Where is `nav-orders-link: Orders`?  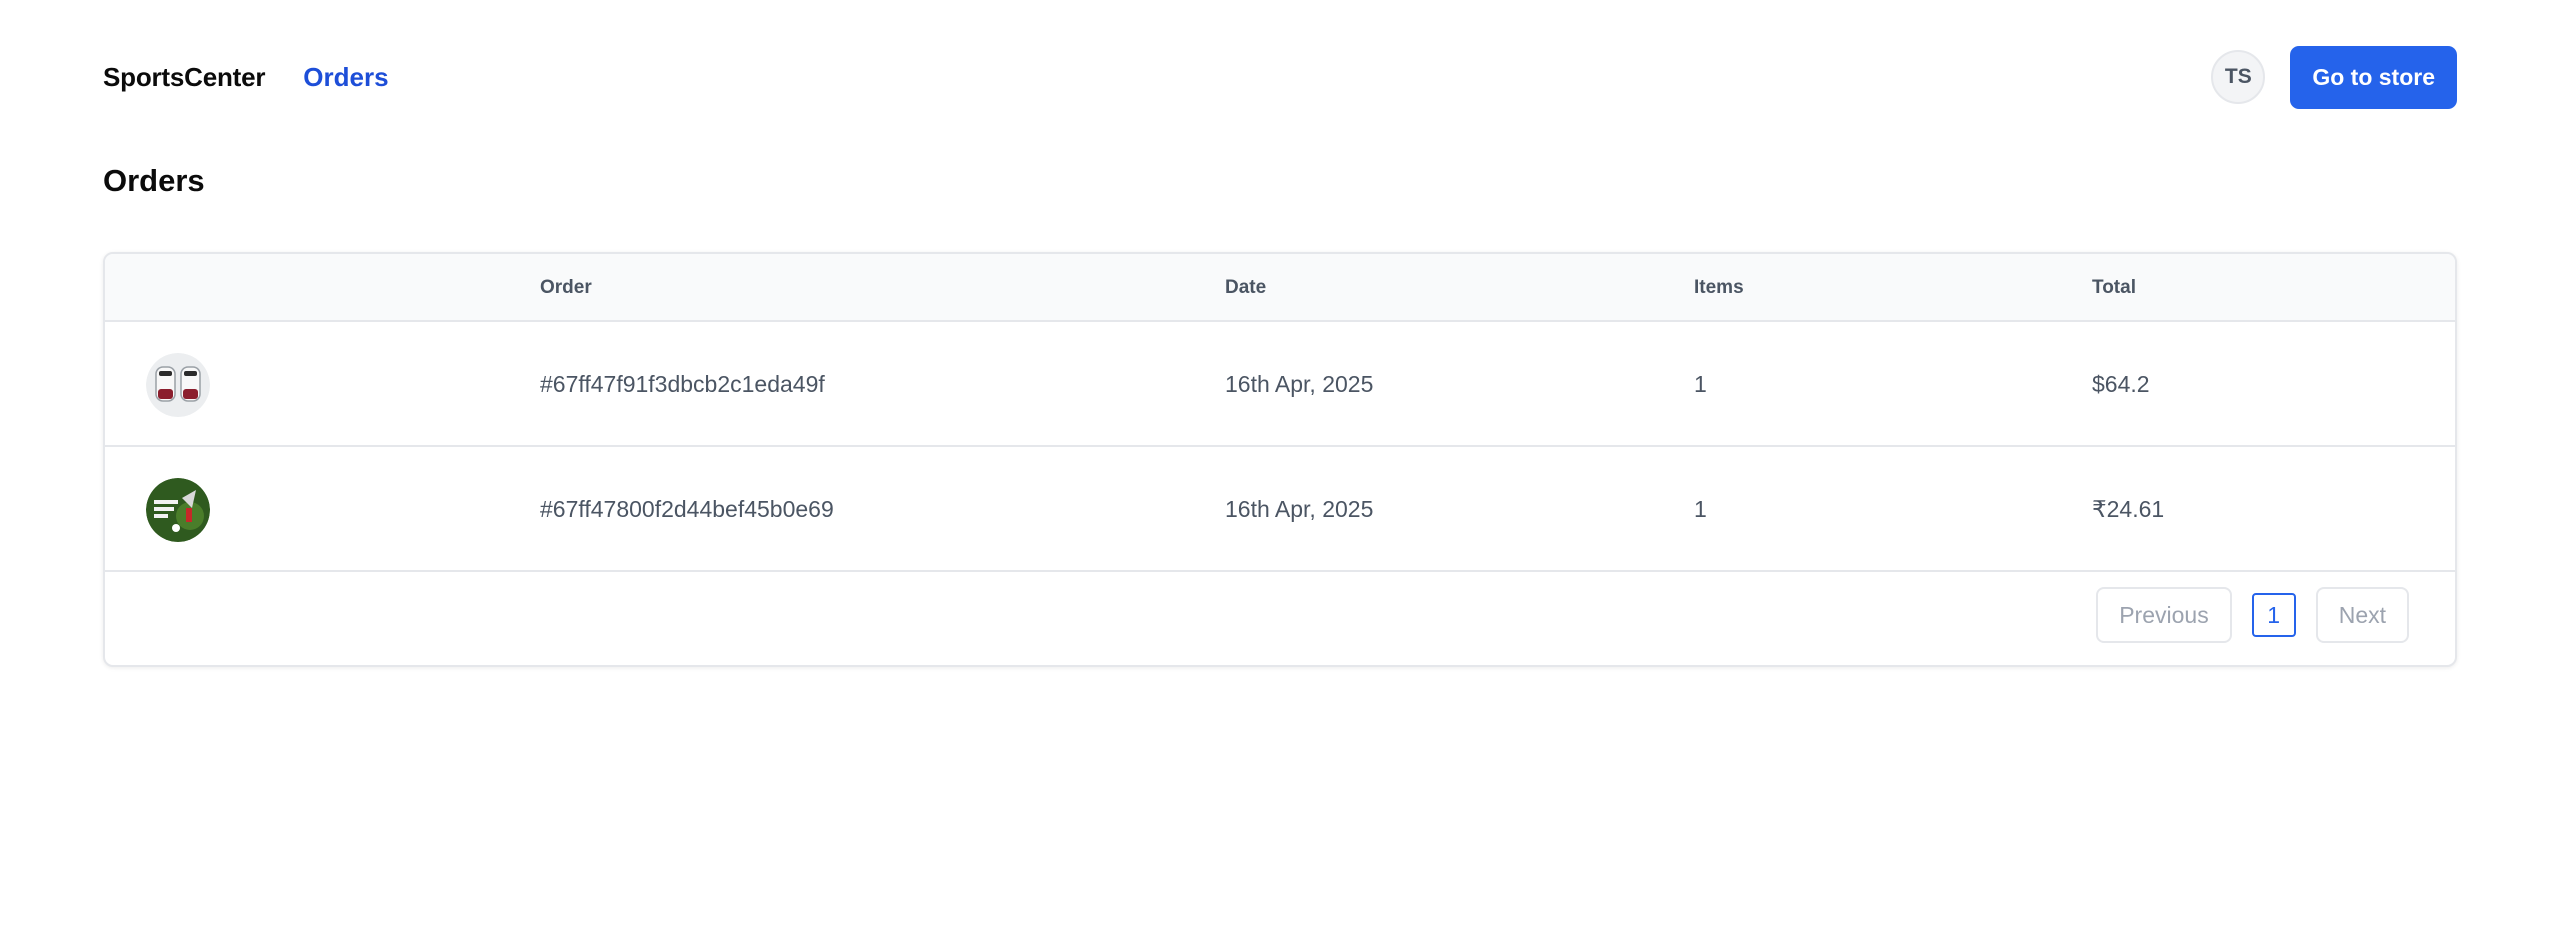
nav-orders-link: Orders is located at coordinates (345, 77).